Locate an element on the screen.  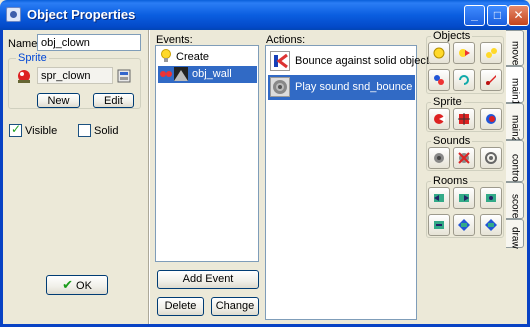
goto-room-icon is located at coordinates (439, 225).